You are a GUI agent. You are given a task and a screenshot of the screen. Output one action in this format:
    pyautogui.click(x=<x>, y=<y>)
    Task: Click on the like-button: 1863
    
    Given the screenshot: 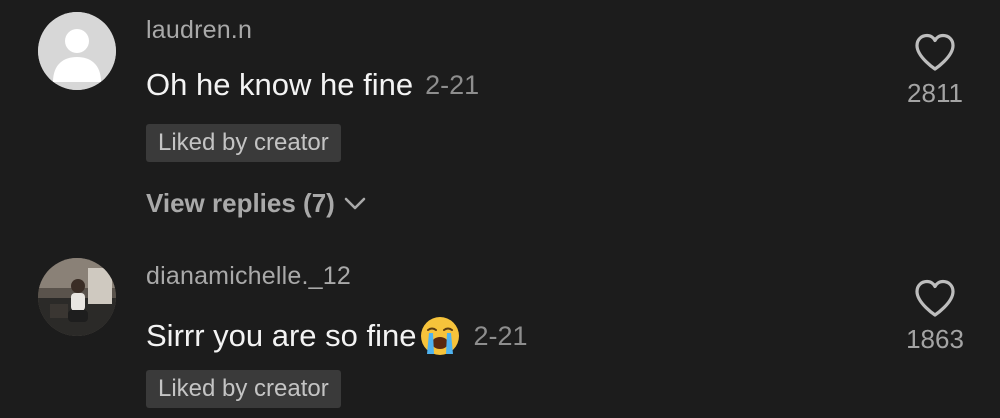 What is the action you would take?
    pyautogui.click(x=935, y=316)
    